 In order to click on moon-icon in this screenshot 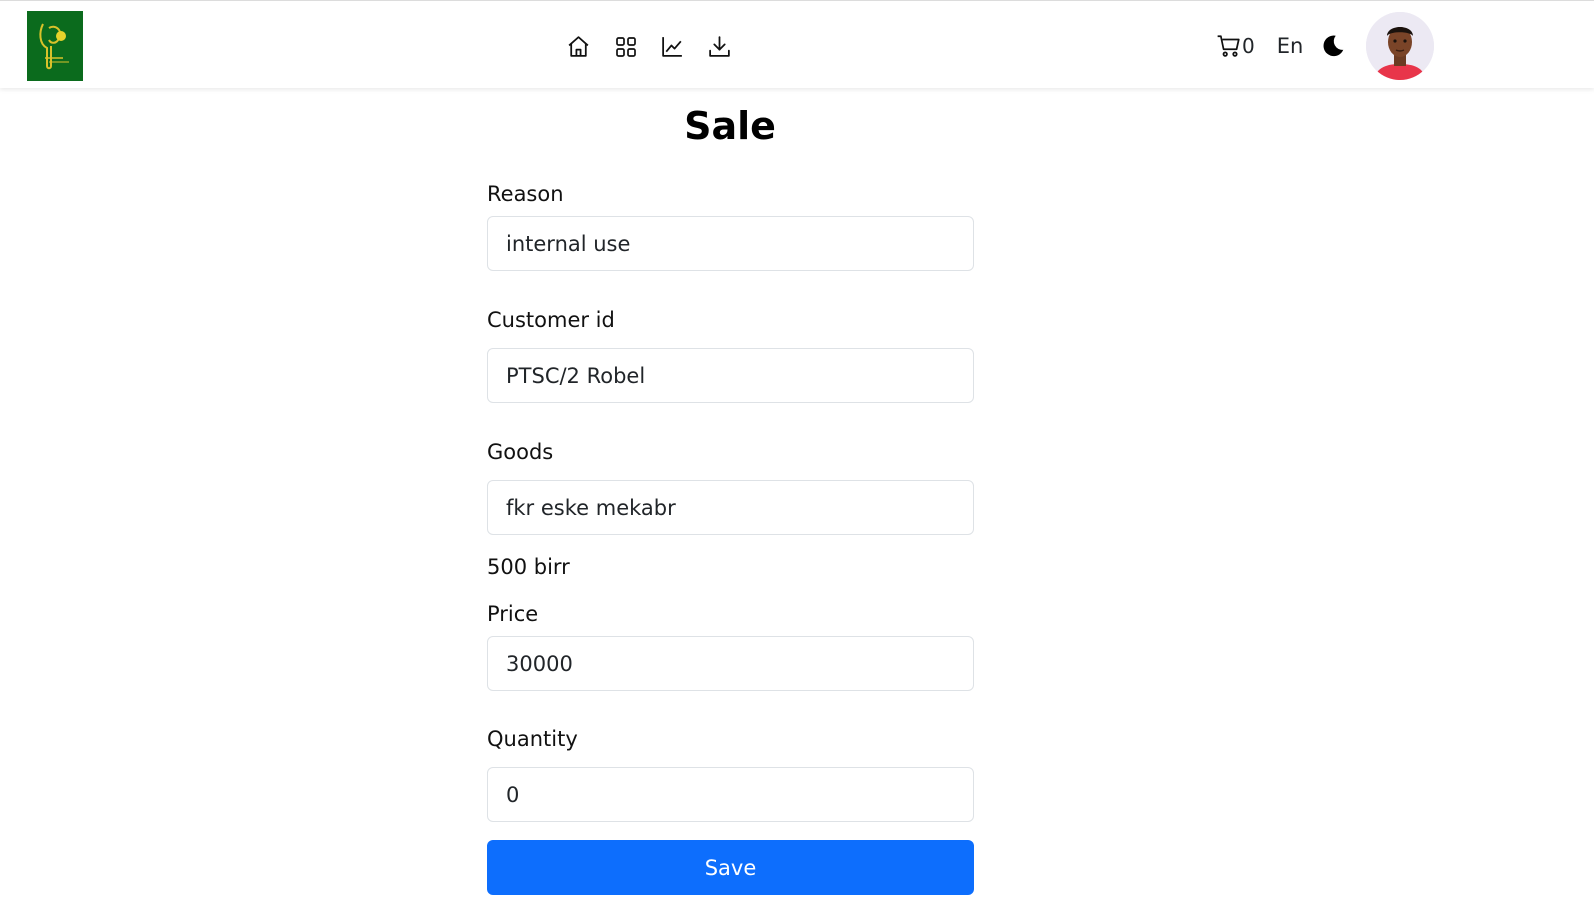, I will do `click(1333, 46)`.